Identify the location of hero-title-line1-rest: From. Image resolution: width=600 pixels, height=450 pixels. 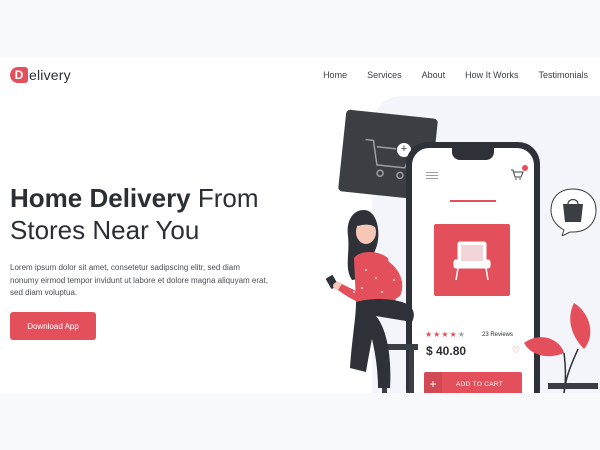
(224, 198).